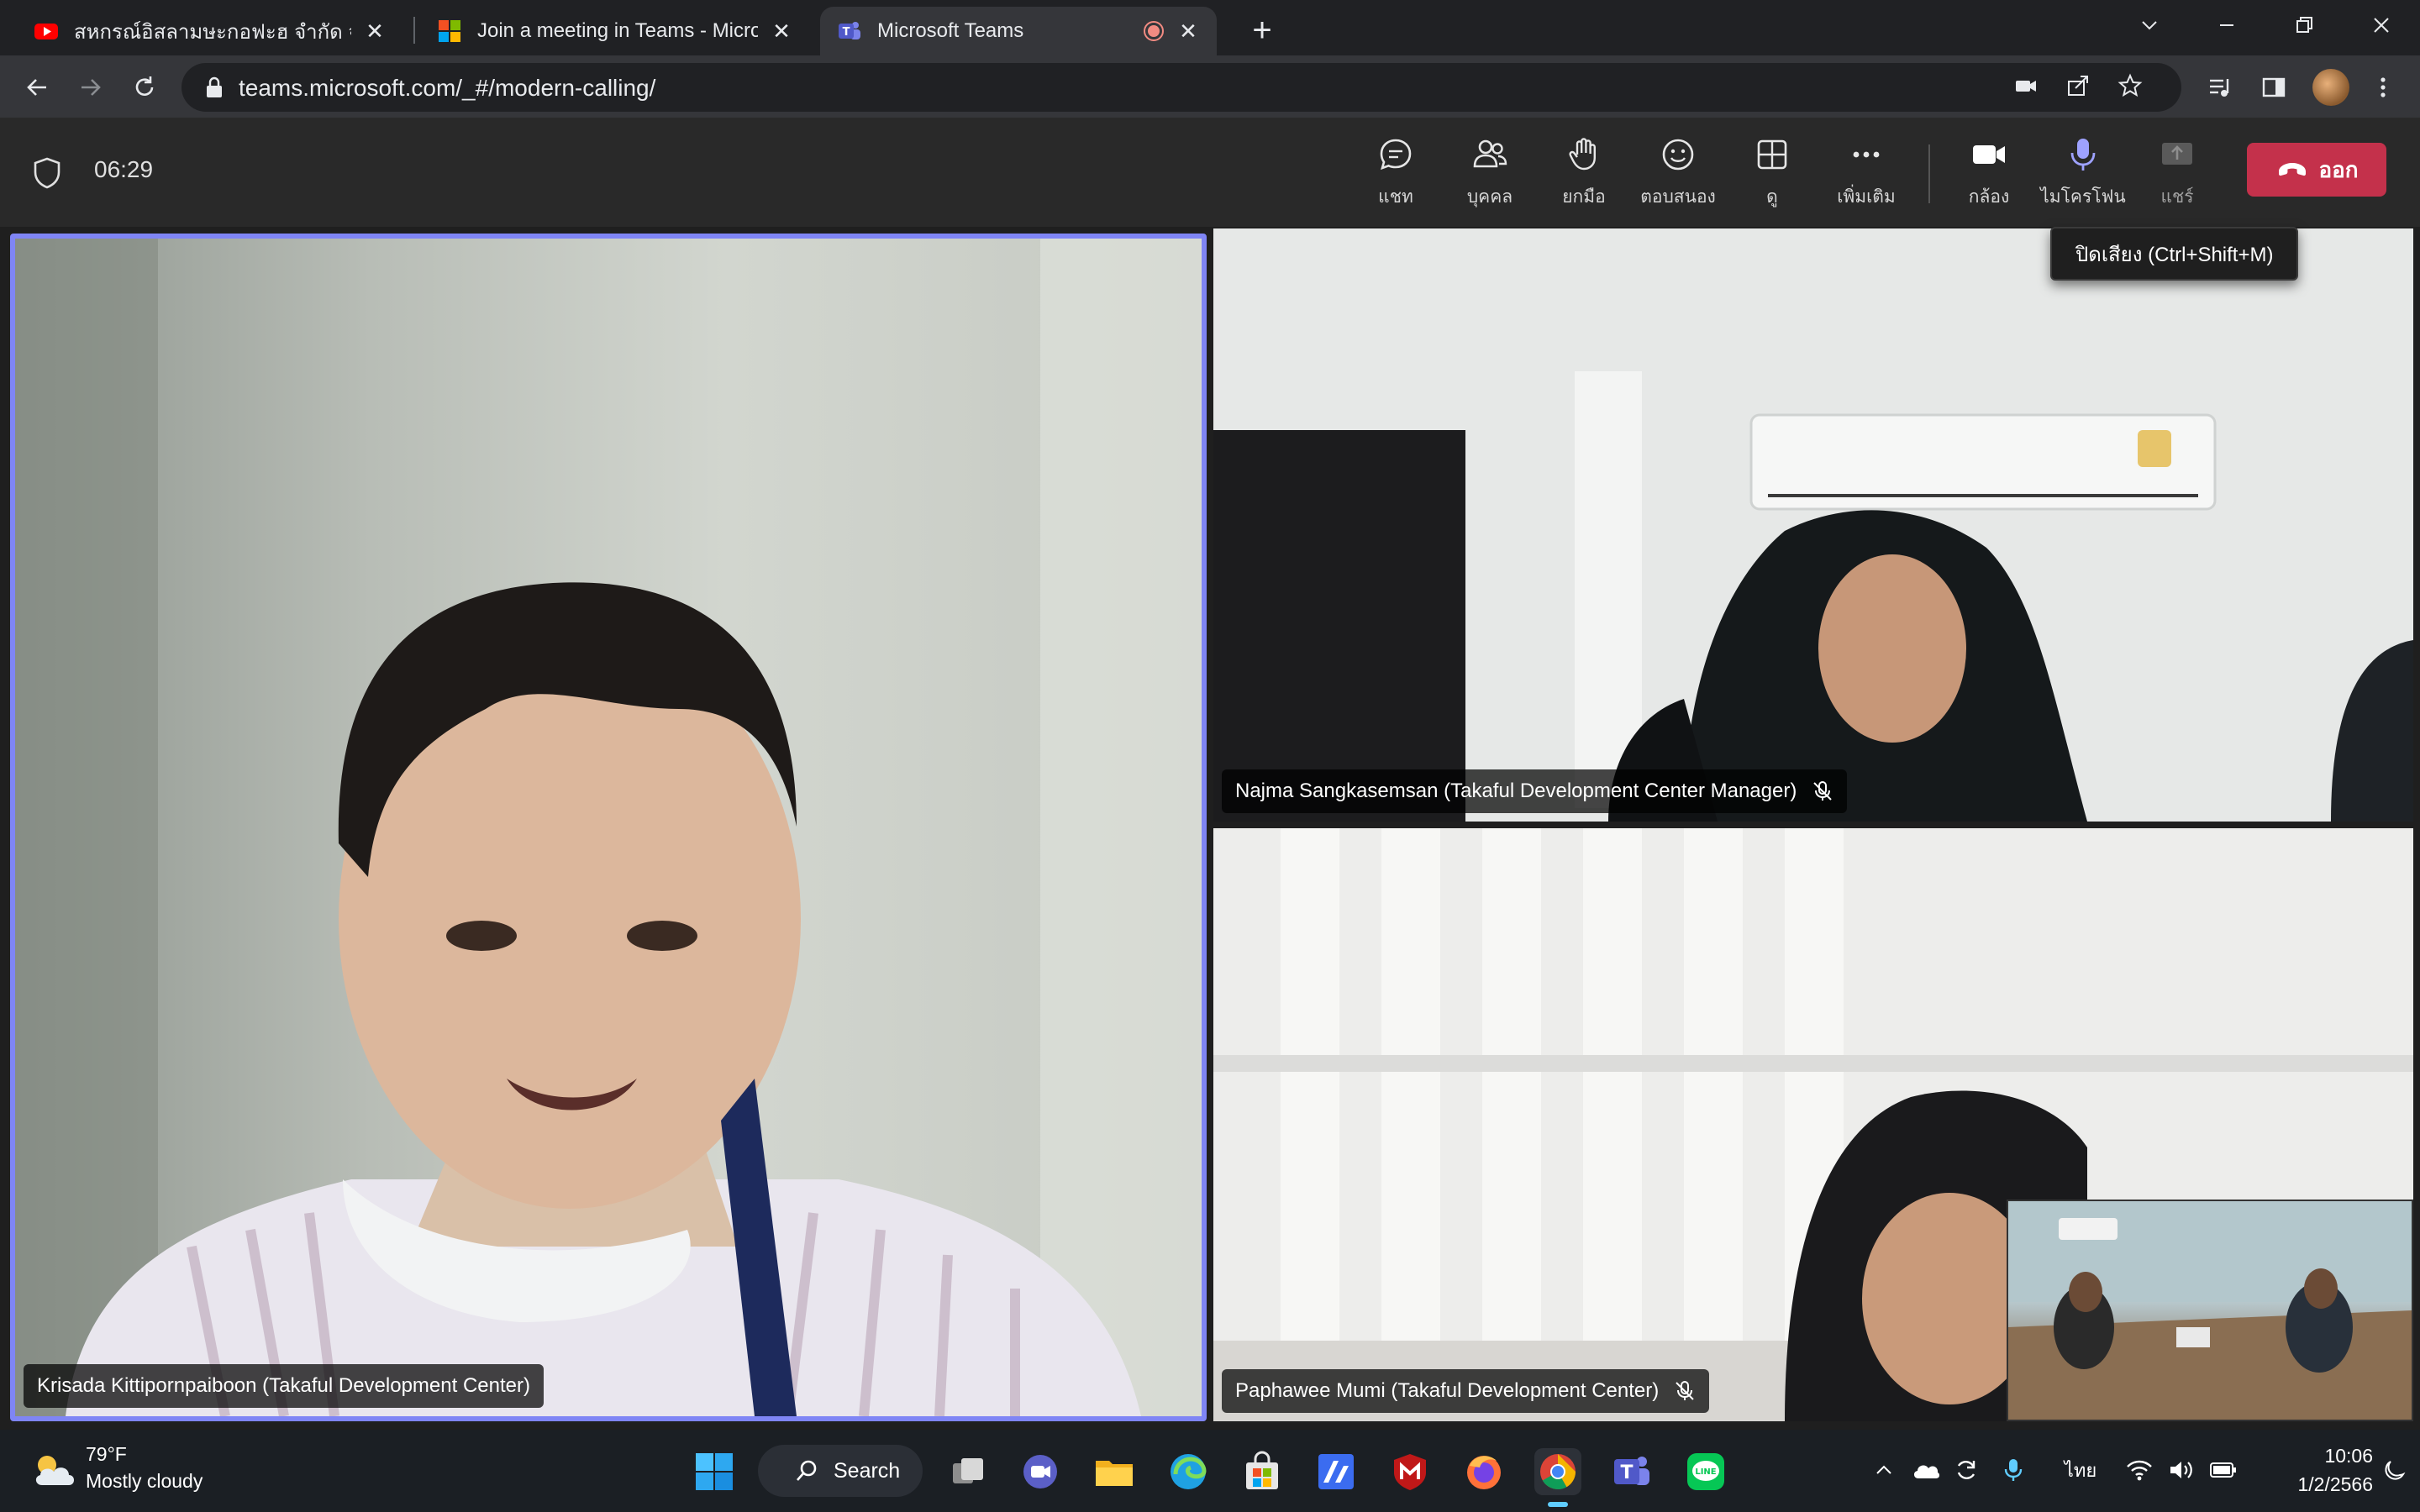 This screenshot has height=1512, width=2420. What do you see at coordinates (2026, 87) in the screenshot?
I see `camera-in-use-icon` at bounding box center [2026, 87].